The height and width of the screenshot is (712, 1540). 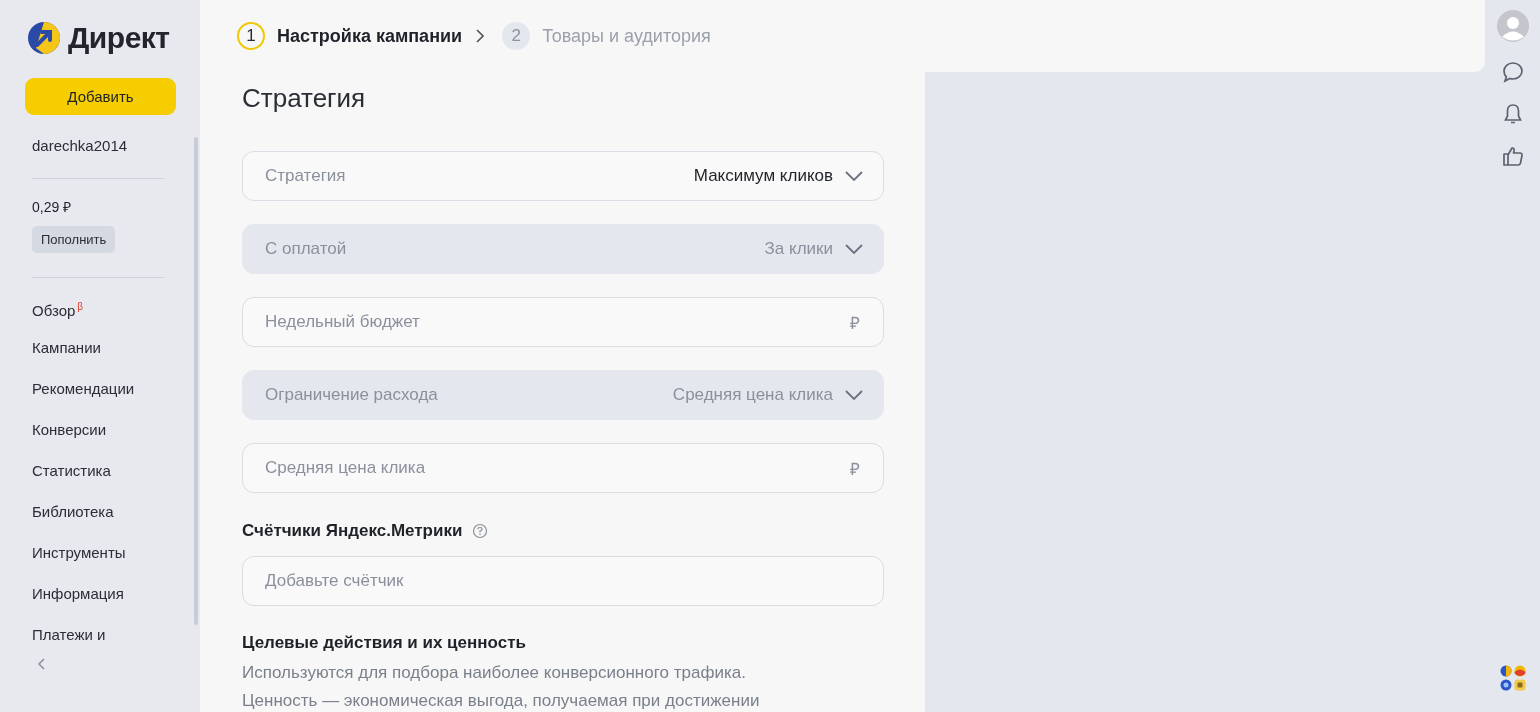 I want to click on counters-title: Счётчики Яндекс.Метрики, so click(x=352, y=531).